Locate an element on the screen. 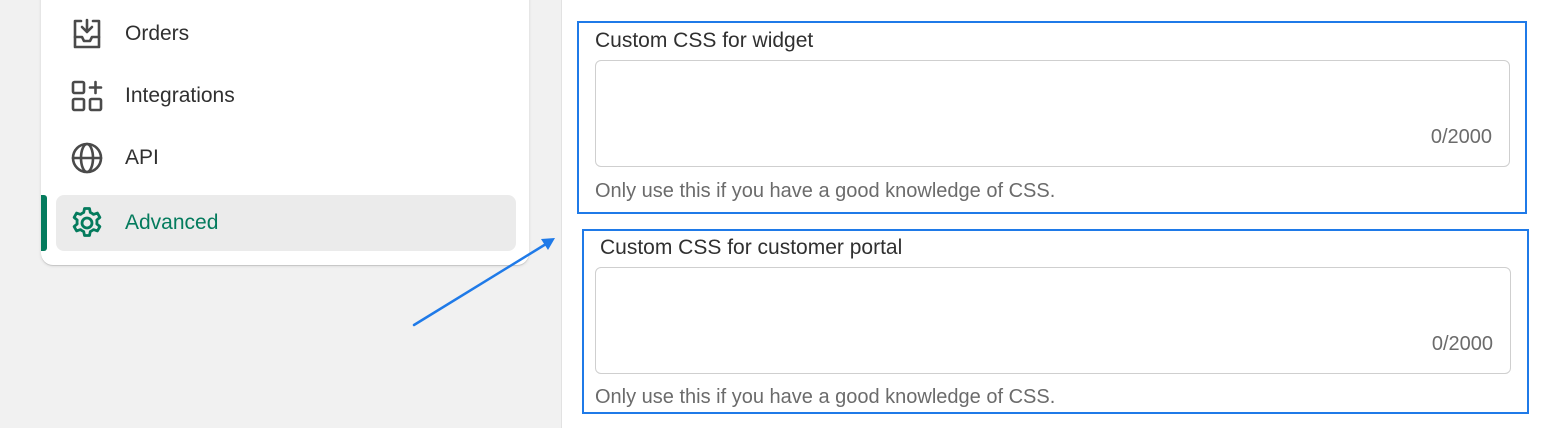 Image resolution: width=1561 pixels, height=428 pixels. sidebar-item-label: API is located at coordinates (142, 157).